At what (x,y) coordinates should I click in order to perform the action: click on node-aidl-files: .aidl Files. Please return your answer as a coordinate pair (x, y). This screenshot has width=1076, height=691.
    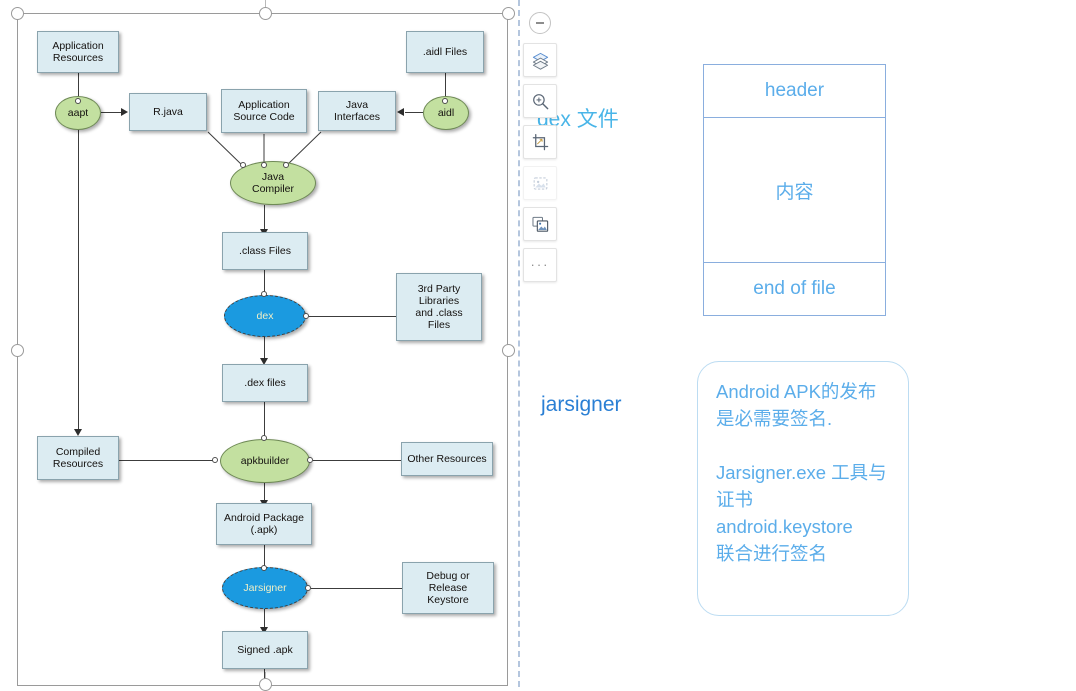
    Looking at the image, I should click on (445, 52).